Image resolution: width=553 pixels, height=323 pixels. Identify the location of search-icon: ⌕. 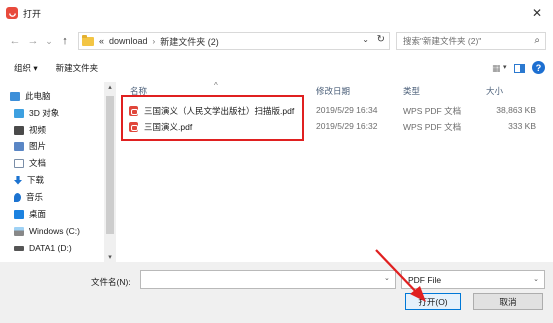
(537, 40).